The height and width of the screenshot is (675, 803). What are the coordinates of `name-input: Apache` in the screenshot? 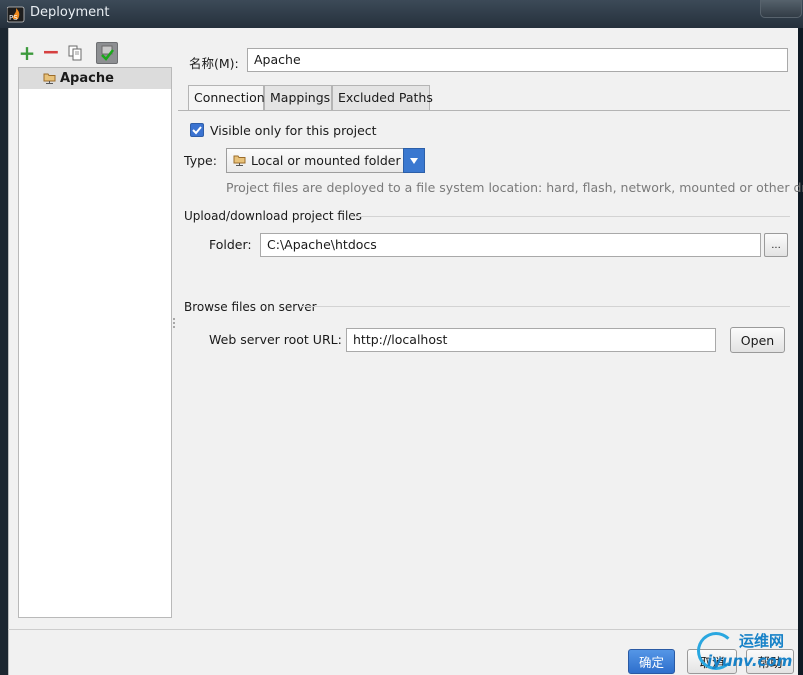 It's located at (517, 60).